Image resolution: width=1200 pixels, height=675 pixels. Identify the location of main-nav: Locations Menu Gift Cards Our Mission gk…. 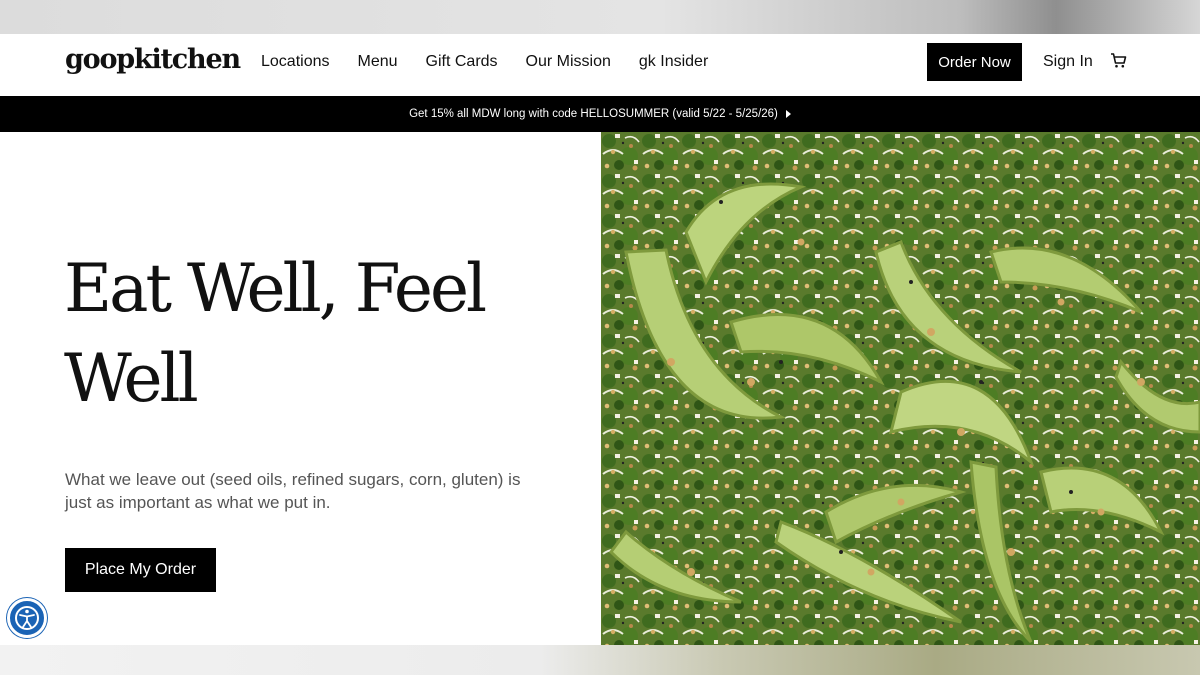
(498, 62).